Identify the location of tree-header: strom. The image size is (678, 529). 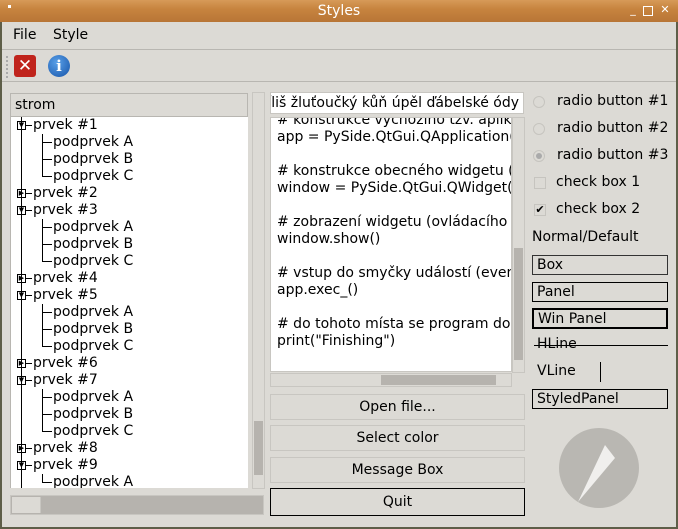
(129, 105).